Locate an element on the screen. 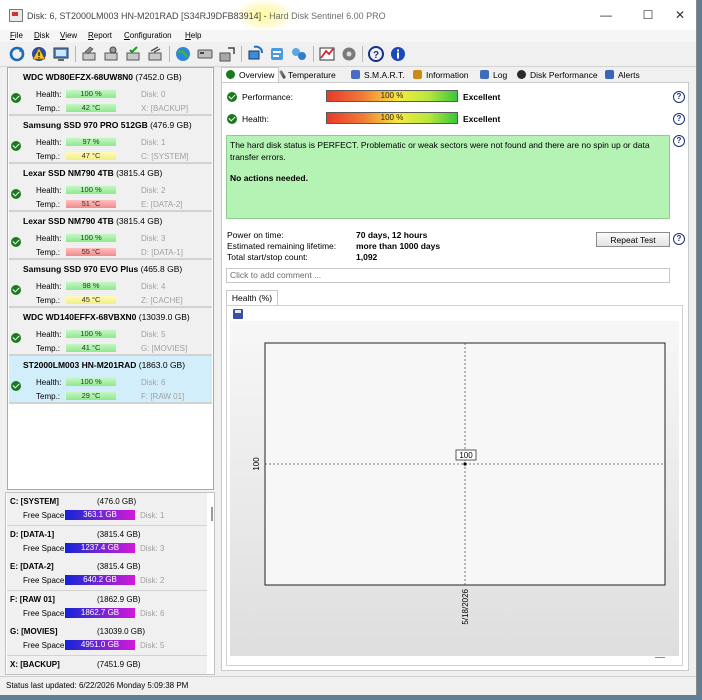 This screenshot has height=700, width=702. power-on-label: Power on time: is located at coordinates (255, 235).